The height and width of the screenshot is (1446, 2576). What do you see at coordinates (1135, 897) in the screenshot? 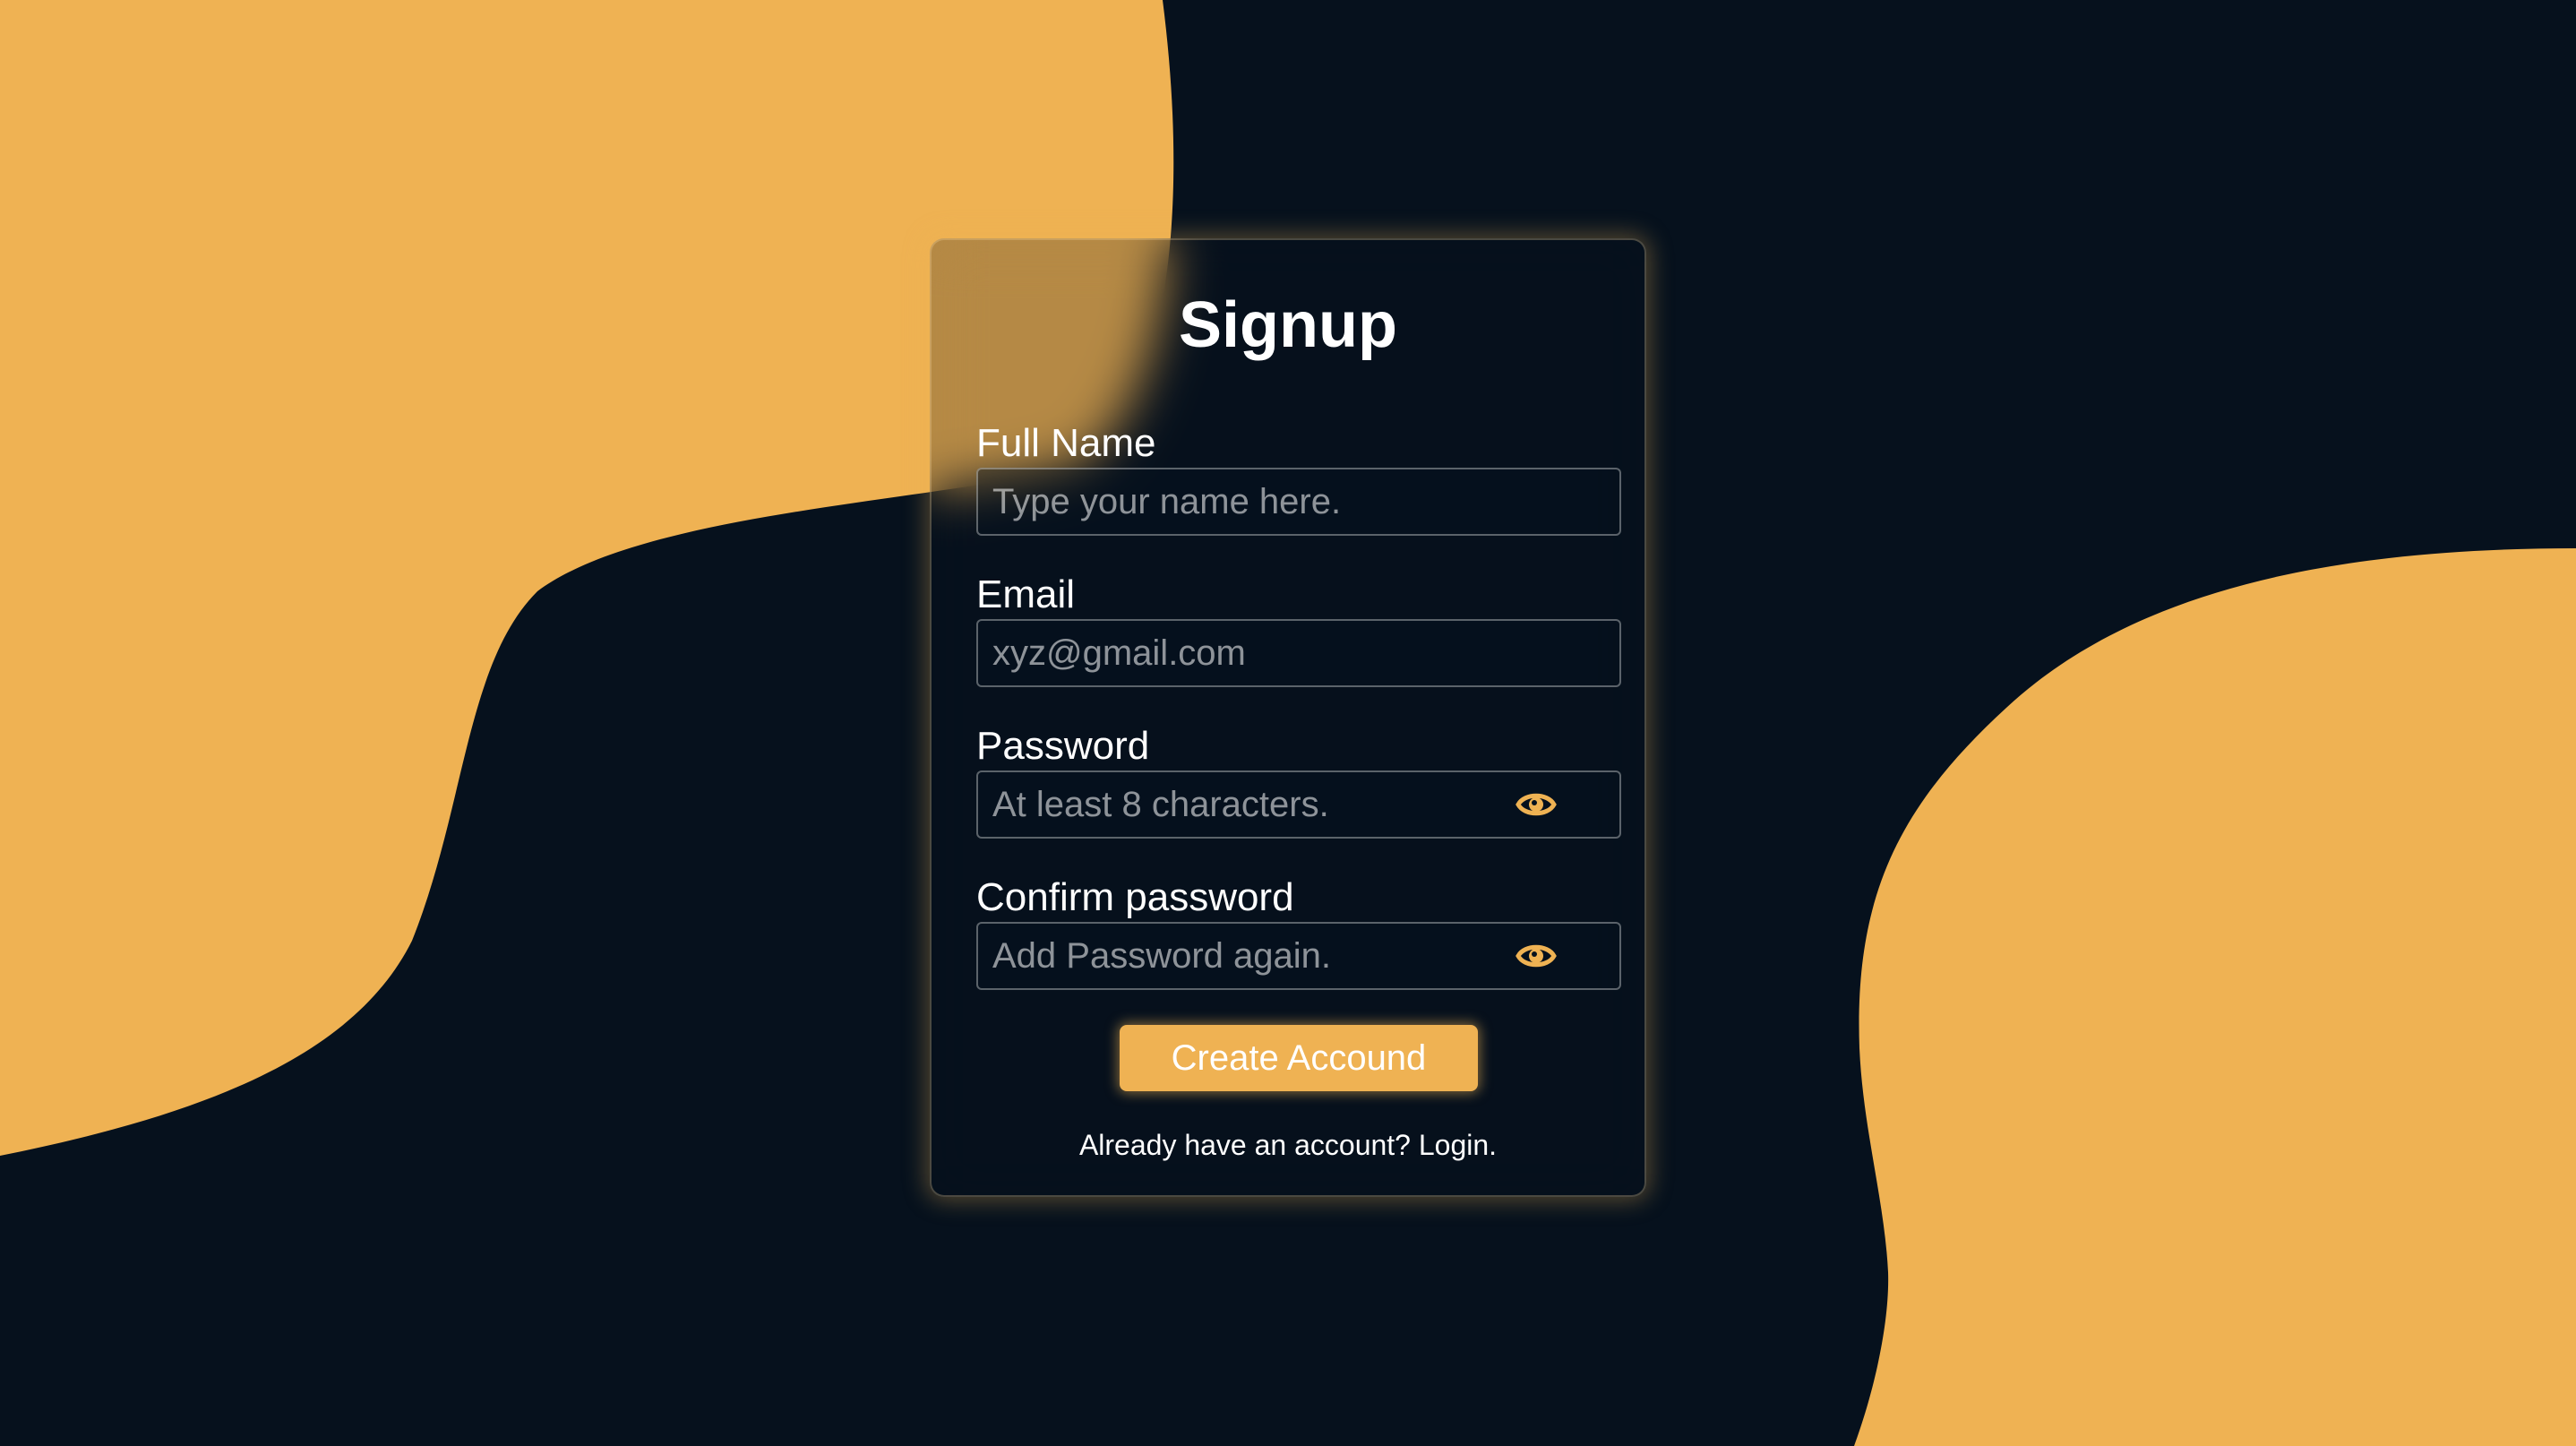
I see `confirm-password-label: Confirm password` at bounding box center [1135, 897].